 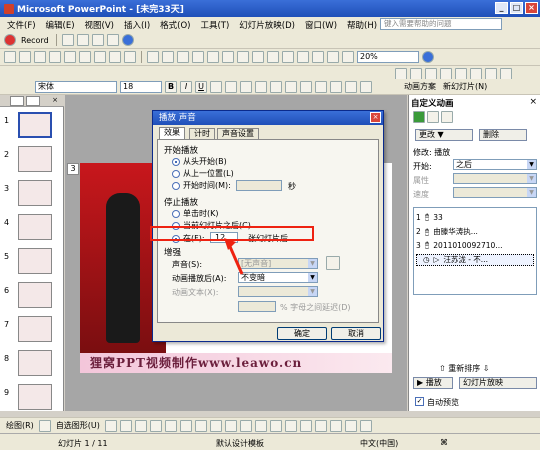 What do you see at coordinates (130, 57) in the screenshot?
I see `research-icon` at bounding box center [130, 57].